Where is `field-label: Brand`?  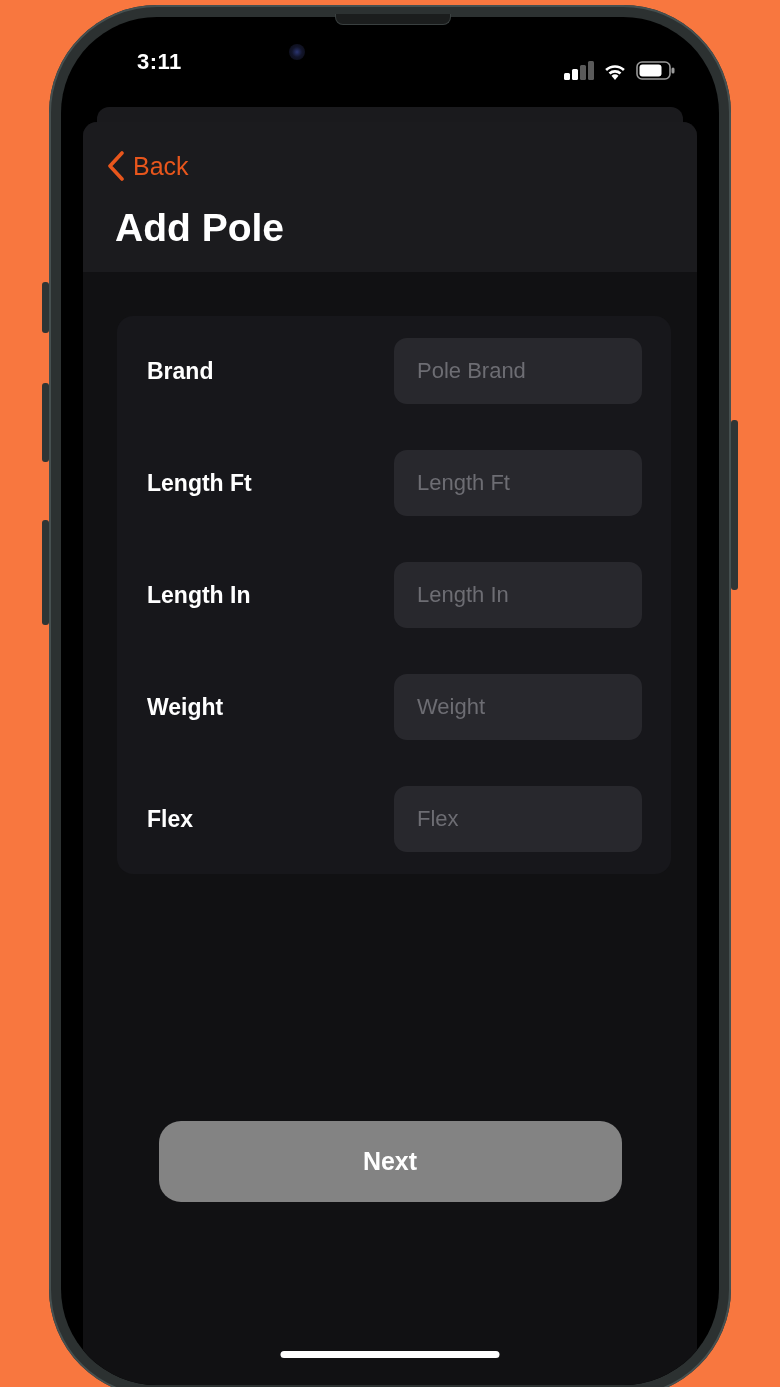
field-label: Brand is located at coordinates (180, 371).